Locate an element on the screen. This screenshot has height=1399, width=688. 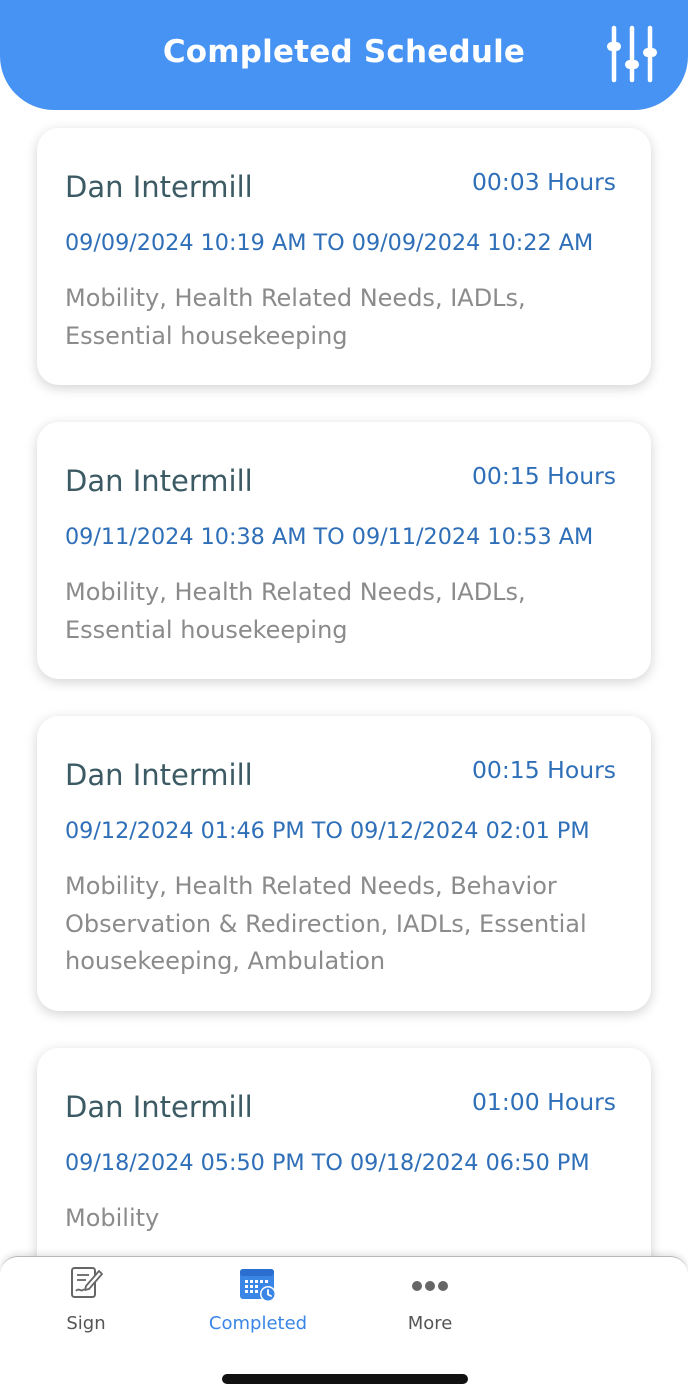
tab-more: More is located at coordinates (430, 1302).